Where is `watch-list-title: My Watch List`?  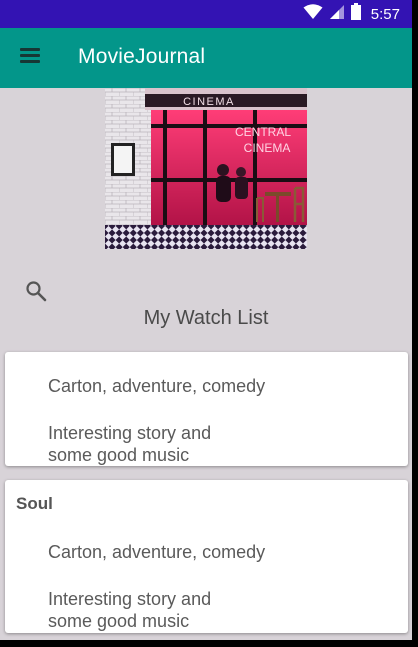
watch-list-title: My Watch List is located at coordinates (206, 318).